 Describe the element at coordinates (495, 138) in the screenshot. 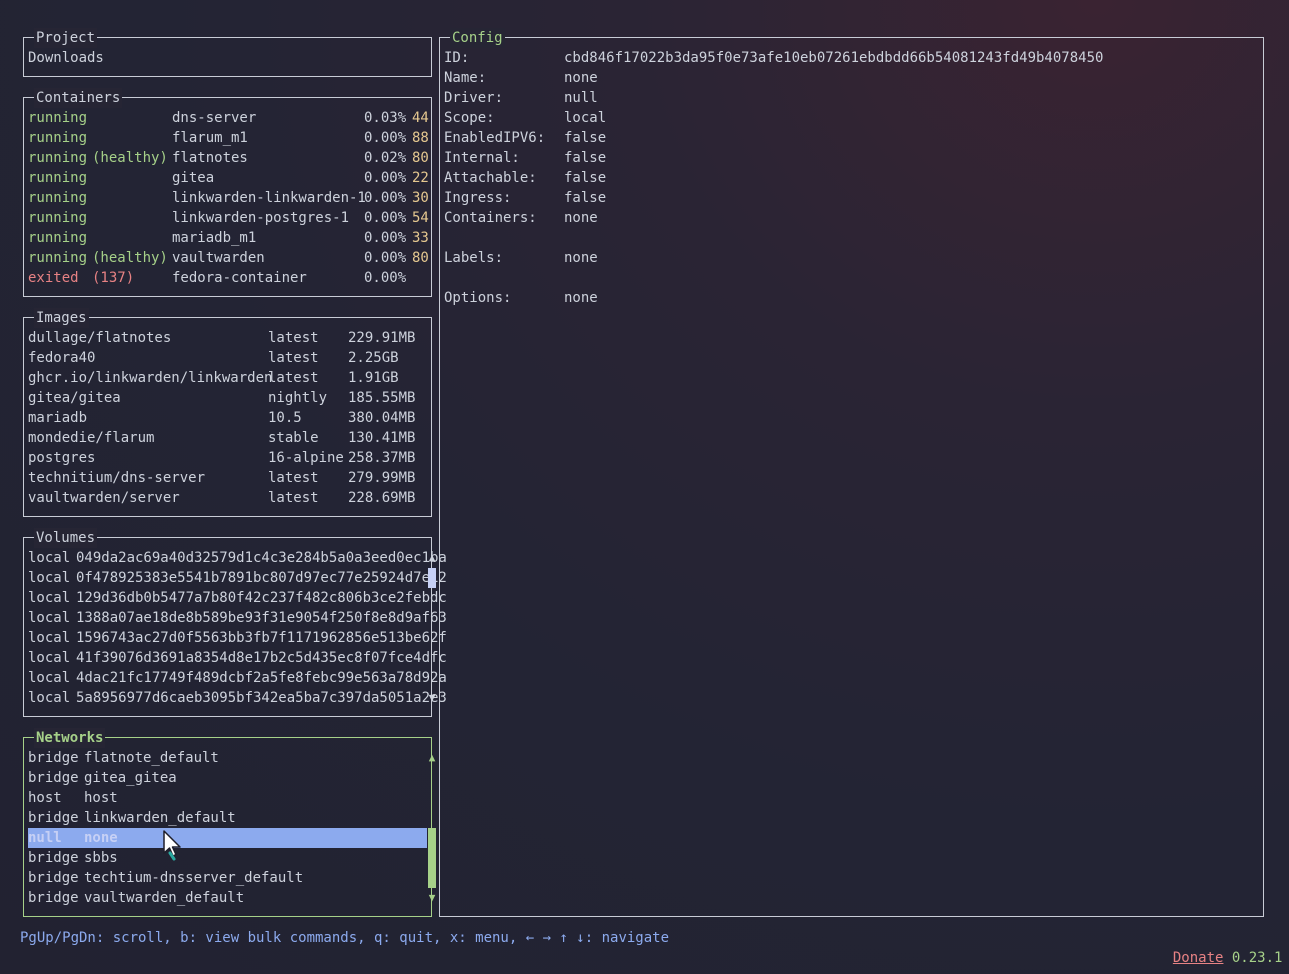

I see `config-key: EnabledIPV6:` at that location.